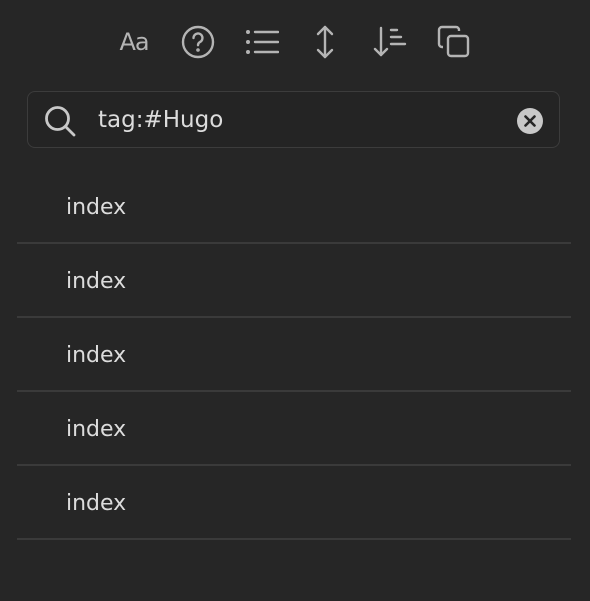 The image size is (590, 601). I want to click on copy-results-button, so click(454, 42).